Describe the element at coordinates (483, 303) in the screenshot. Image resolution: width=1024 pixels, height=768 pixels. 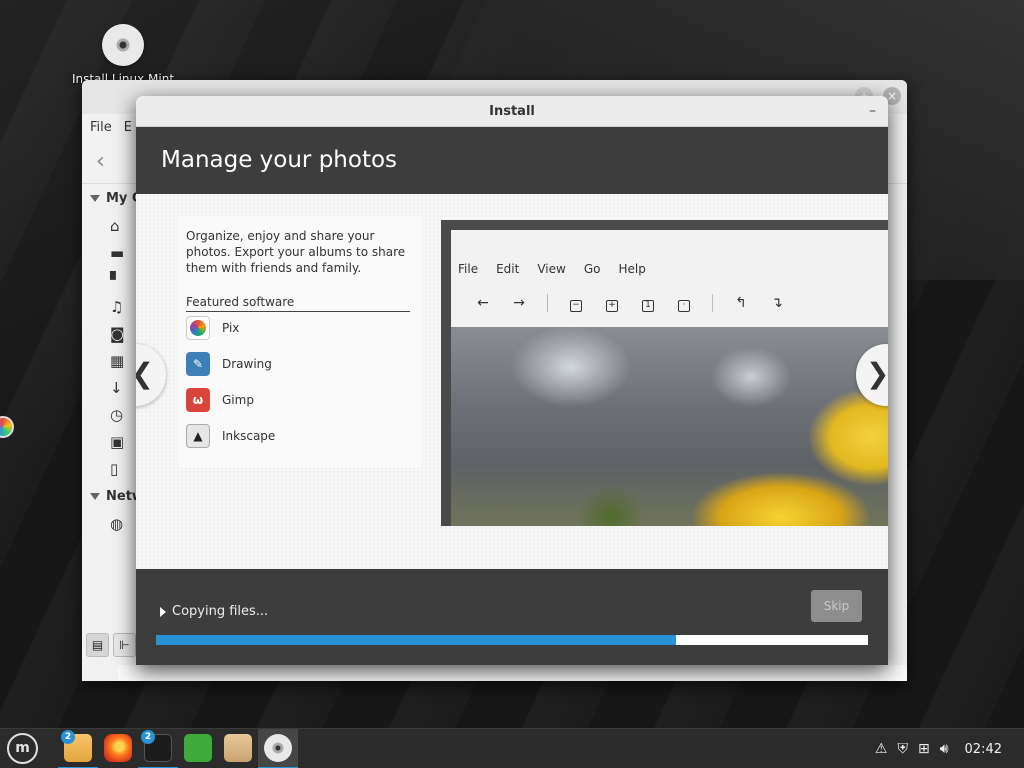
I see `back-arrow-icon: ←` at that location.